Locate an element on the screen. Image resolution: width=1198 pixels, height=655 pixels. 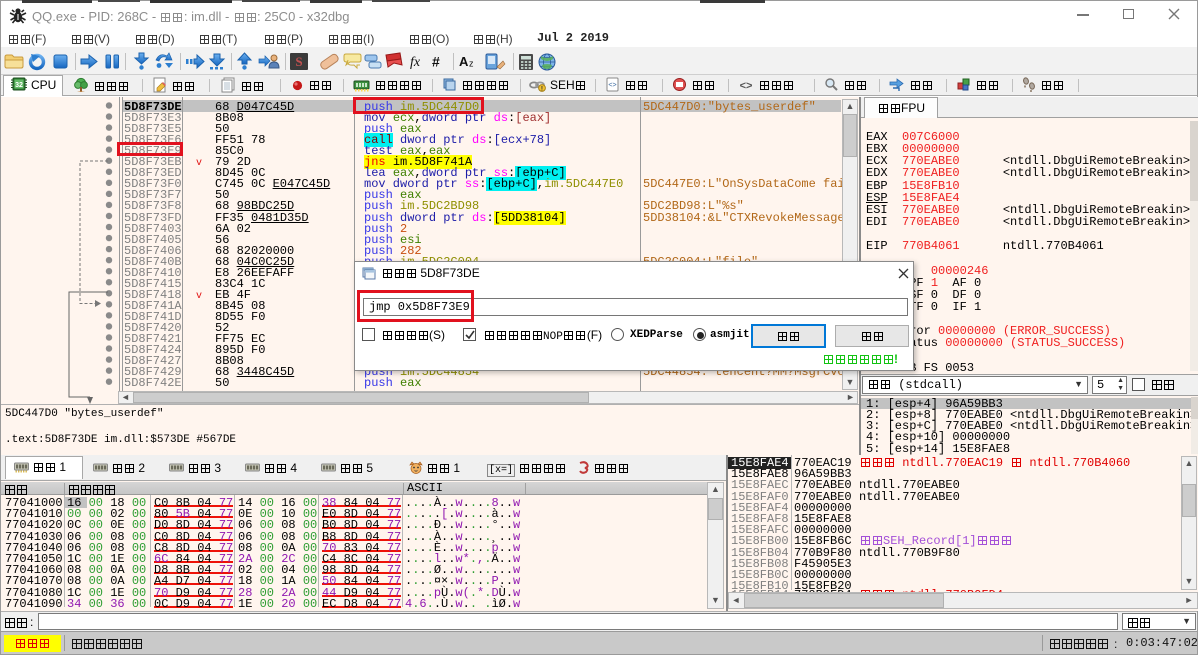
svg-text: A is located at coordinates (464, 61).